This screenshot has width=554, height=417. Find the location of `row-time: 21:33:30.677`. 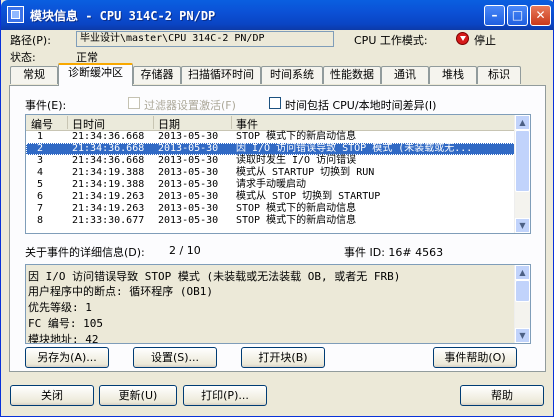

row-time: 21:33:30.677 is located at coordinates (108, 220).